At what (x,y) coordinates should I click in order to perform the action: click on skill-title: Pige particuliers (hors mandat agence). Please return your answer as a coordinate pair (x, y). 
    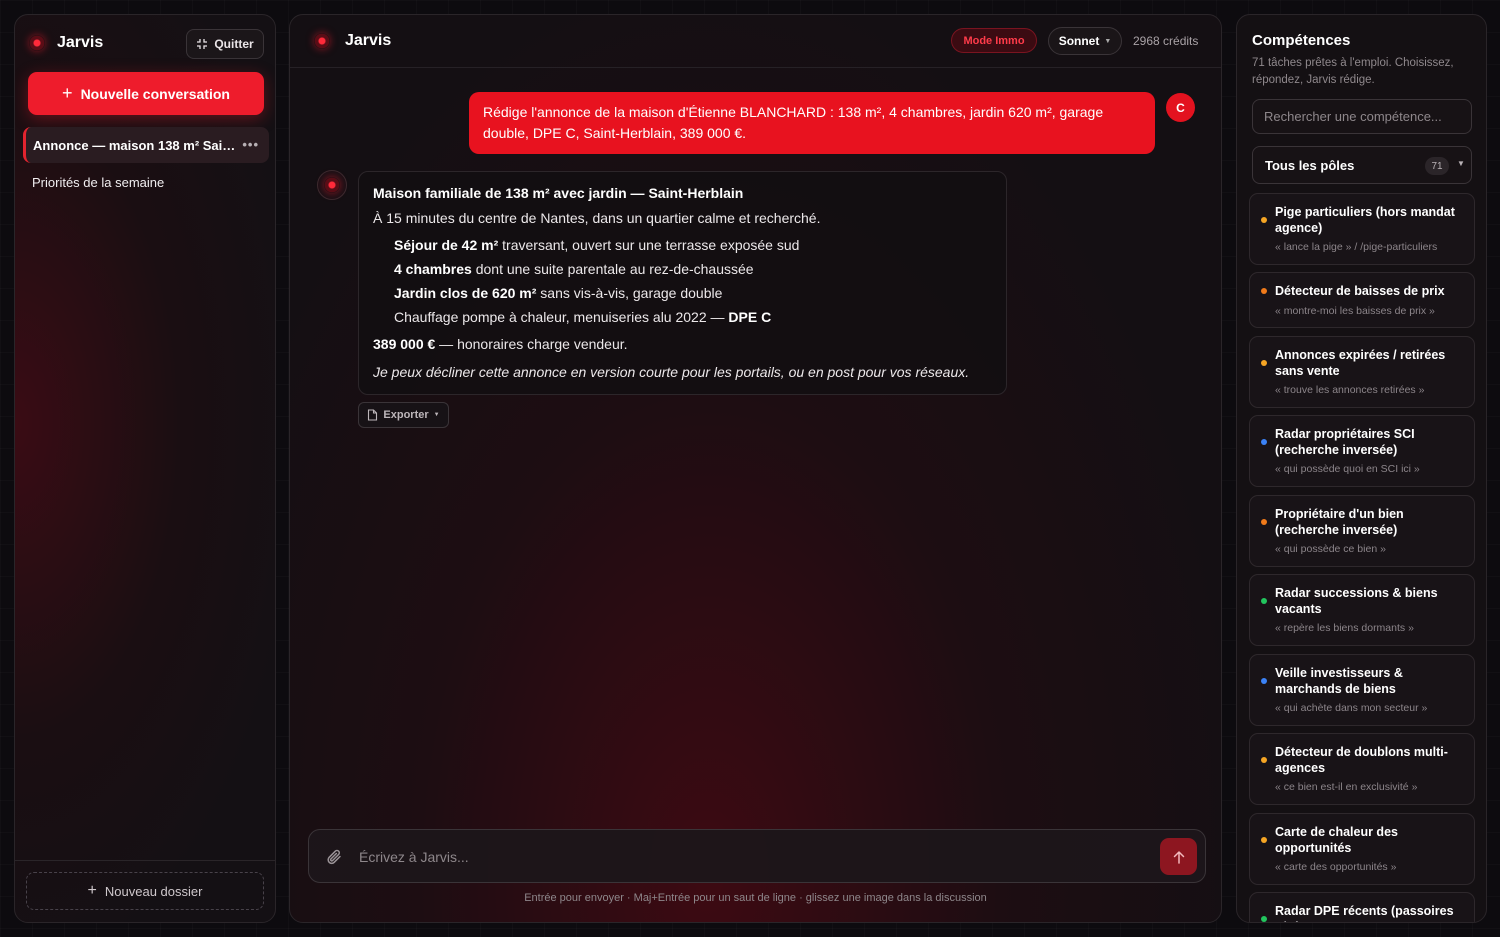
    Looking at the image, I should click on (1365, 220).